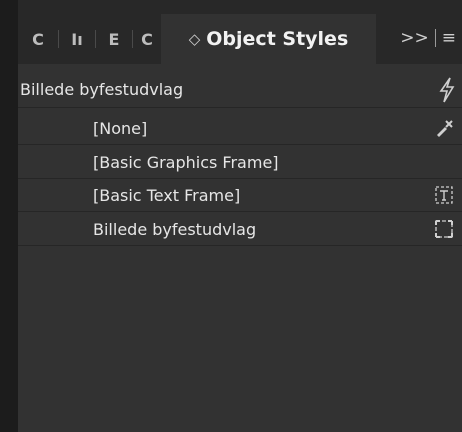 The image size is (462, 432). I want to click on tab-object-styles: ◇ Object Styles, so click(268, 39).